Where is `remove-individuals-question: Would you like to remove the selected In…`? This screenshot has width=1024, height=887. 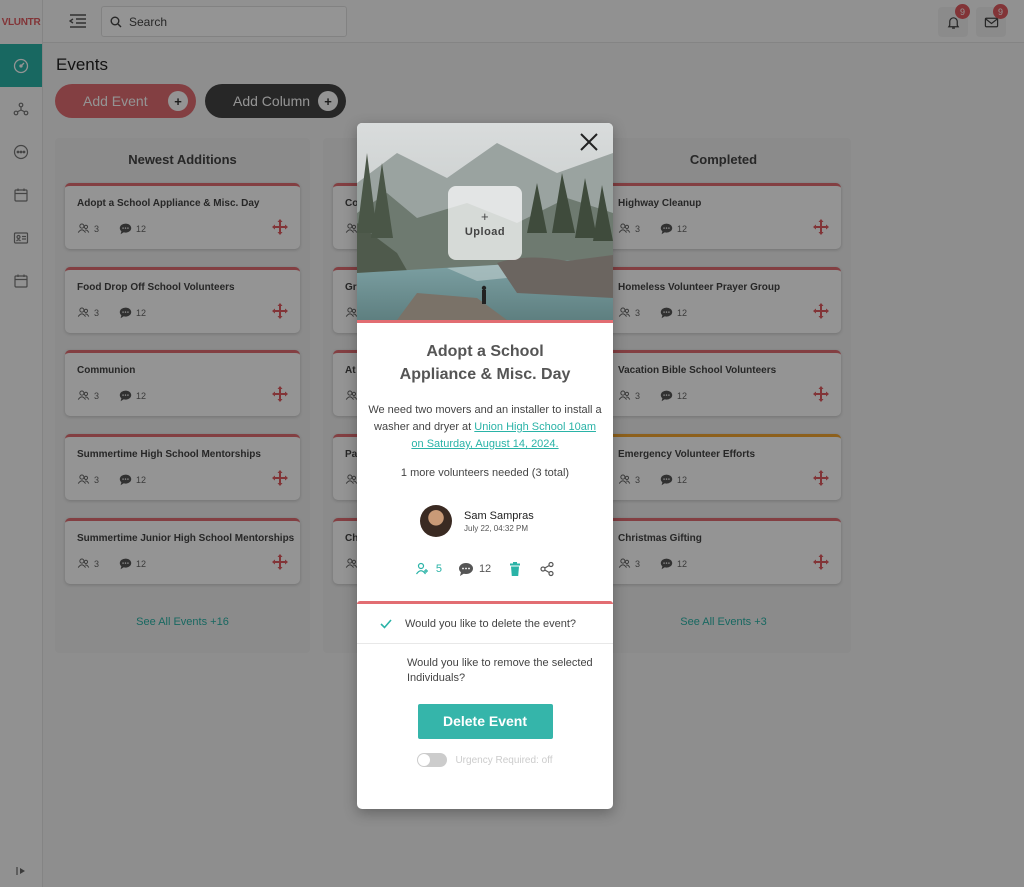
remove-individuals-question: Would you like to remove the selected In… is located at coordinates (500, 670).